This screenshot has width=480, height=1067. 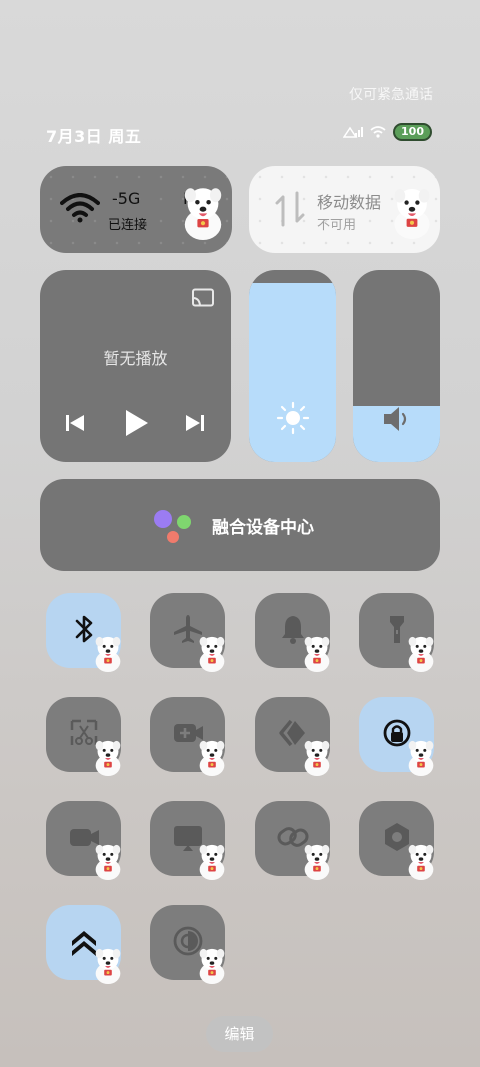 What do you see at coordinates (187, 734) in the screenshot?
I see `toggle-tile-add-video` at bounding box center [187, 734].